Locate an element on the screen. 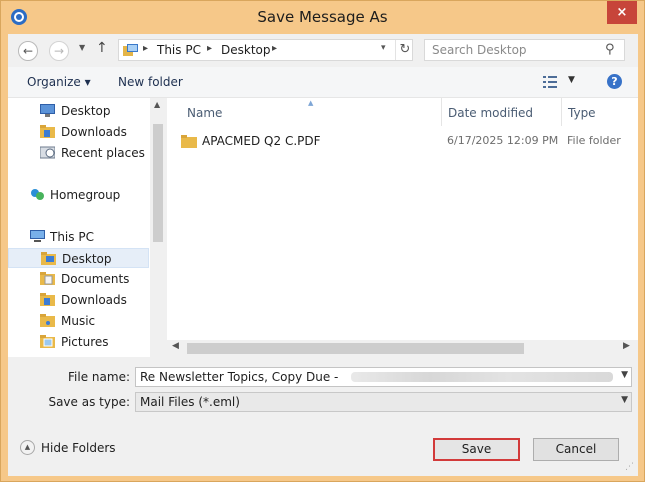 The image size is (645, 482). nav-item-label: Recent places is located at coordinates (103, 153).